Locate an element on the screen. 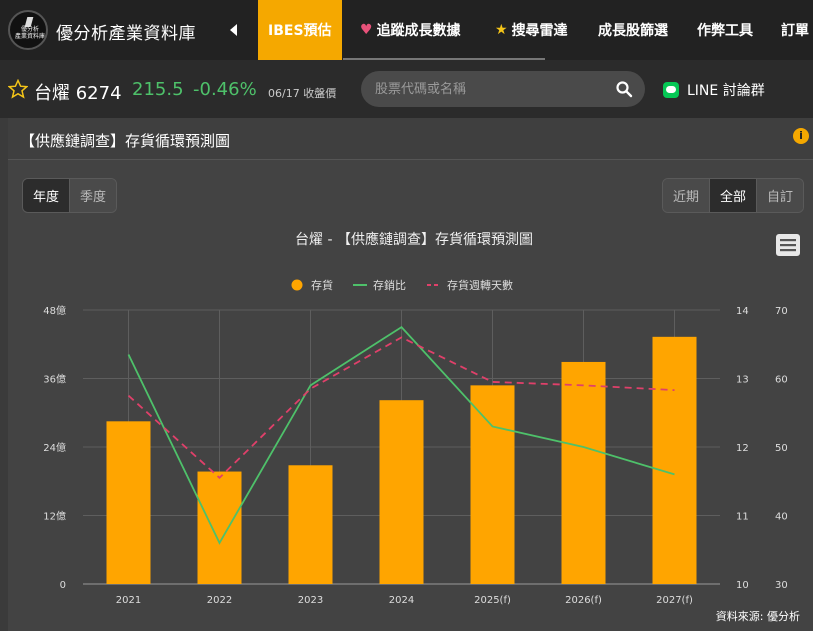  y-left-tick-label: 48億 is located at coordinates (54, 310).